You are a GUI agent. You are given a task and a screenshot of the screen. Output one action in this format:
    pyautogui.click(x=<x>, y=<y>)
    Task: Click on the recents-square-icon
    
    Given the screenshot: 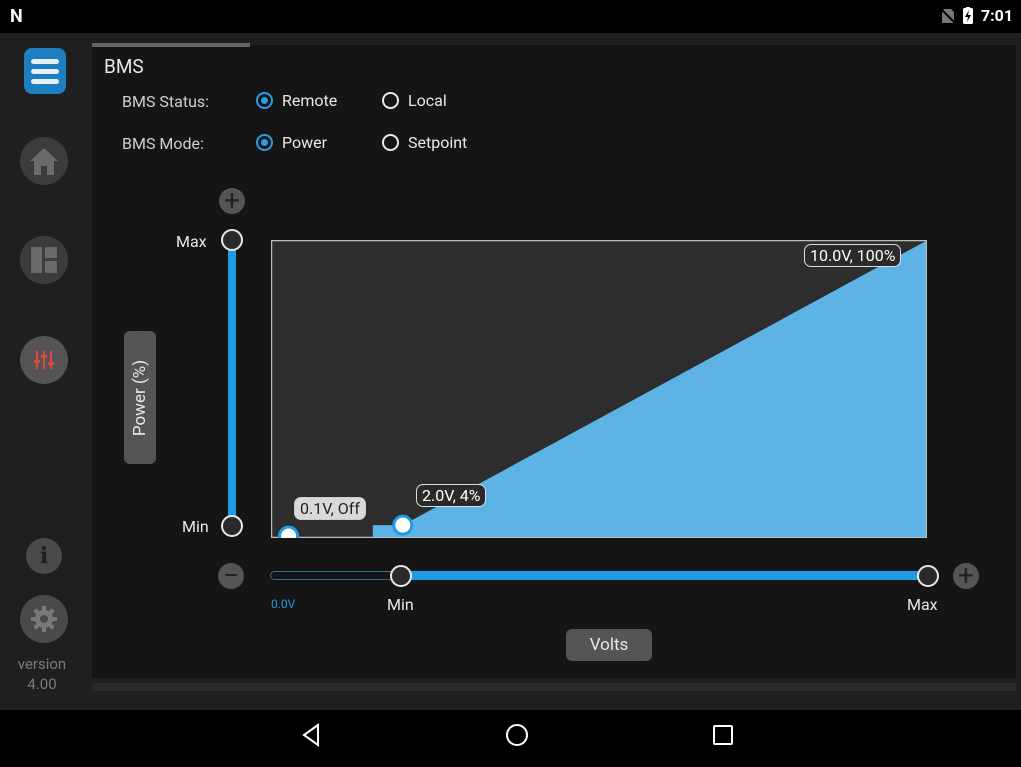 What is the action you would take?
    pyautogui.click(x=723, y=735)
    